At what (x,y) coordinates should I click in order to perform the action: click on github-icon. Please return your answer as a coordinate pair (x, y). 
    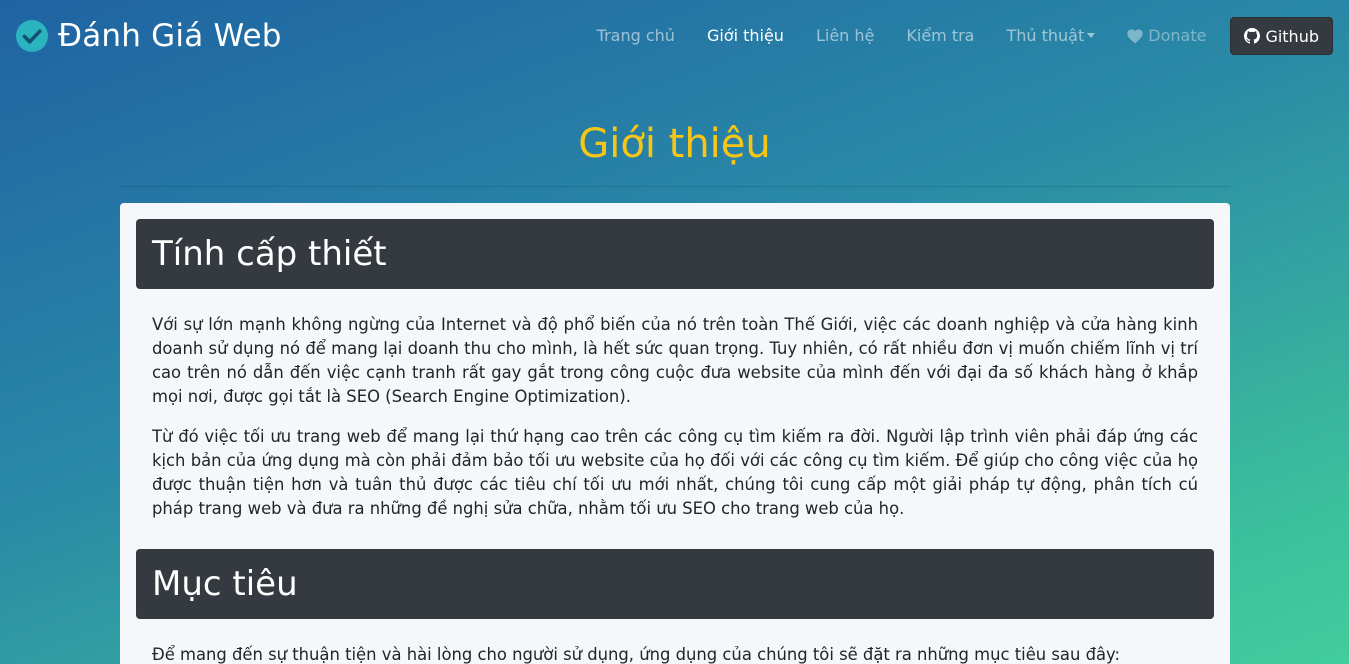
    Looking at the image, I should click on (1252, 36).